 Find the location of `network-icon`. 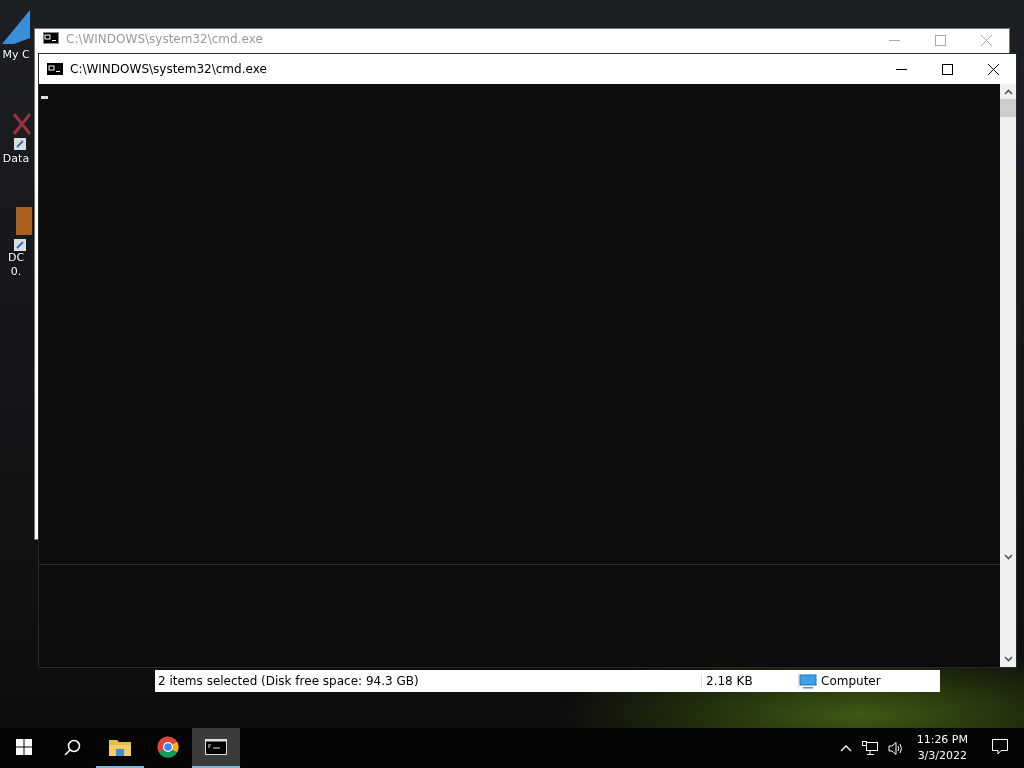

network-icon is located at coordinates (869, 748).